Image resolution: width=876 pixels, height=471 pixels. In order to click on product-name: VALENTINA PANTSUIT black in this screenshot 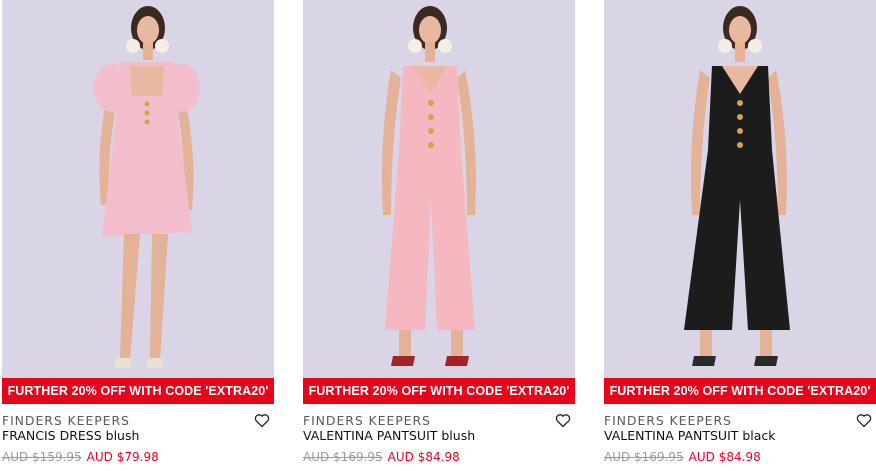, I will do `click(690, 435)`.